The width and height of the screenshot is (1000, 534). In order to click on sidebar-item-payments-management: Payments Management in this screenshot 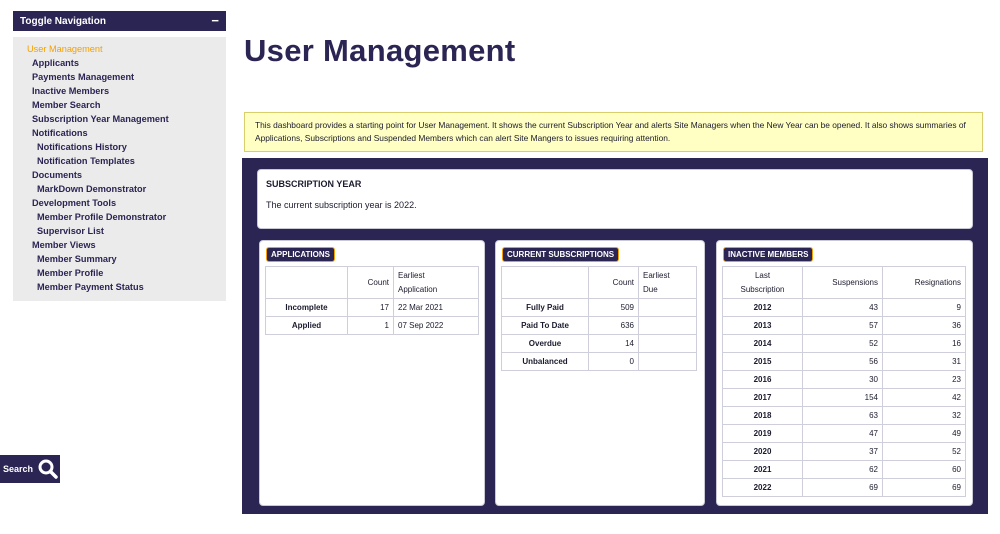, I will do `click(119, 77)`.